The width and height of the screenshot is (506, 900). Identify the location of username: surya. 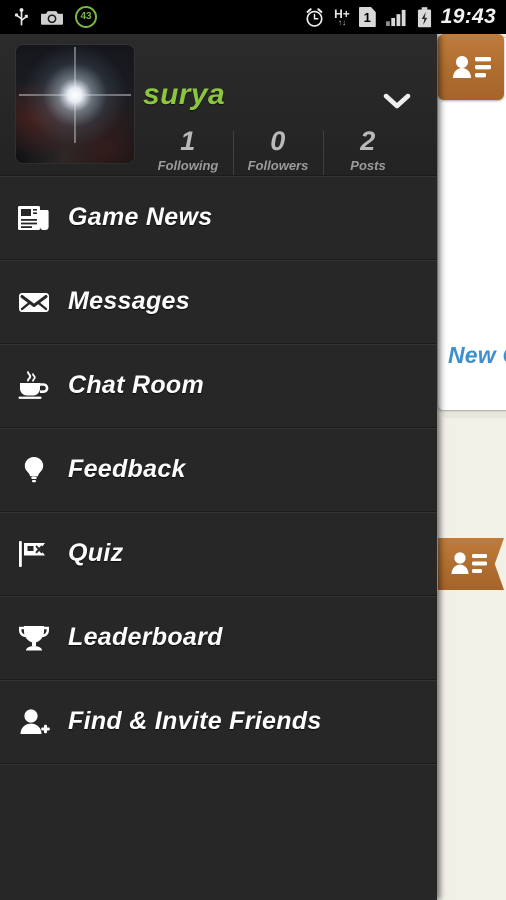
(184, 94).